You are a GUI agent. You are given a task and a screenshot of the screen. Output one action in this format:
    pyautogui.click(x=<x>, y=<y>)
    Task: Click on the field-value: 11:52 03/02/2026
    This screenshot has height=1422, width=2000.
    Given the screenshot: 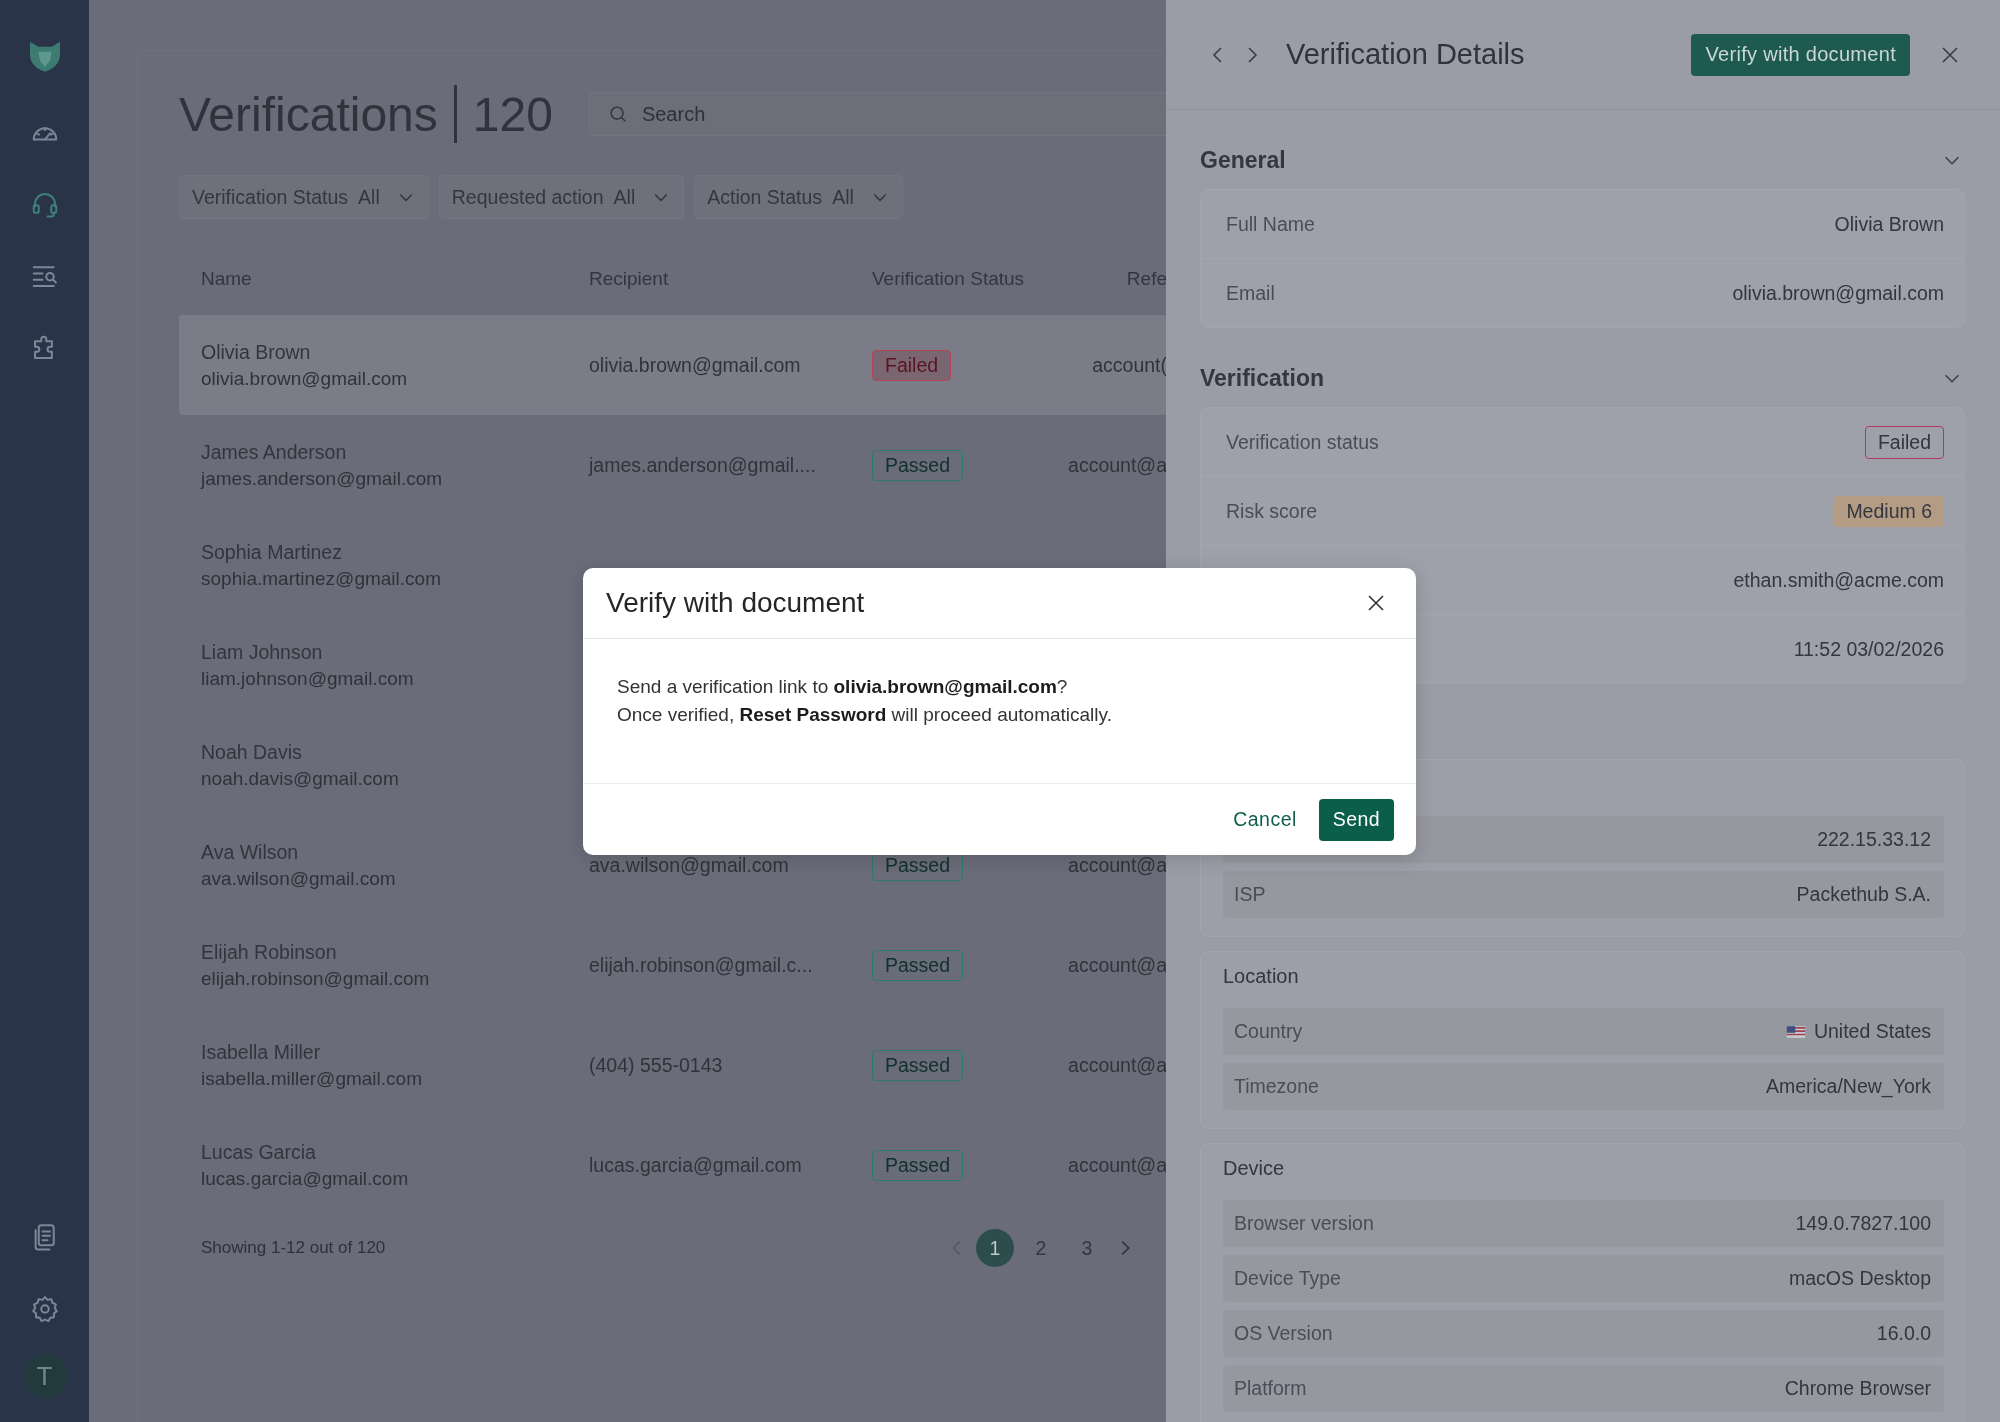 What is the action you would take?
    pyautogui.click(x=1868, y=649)
    